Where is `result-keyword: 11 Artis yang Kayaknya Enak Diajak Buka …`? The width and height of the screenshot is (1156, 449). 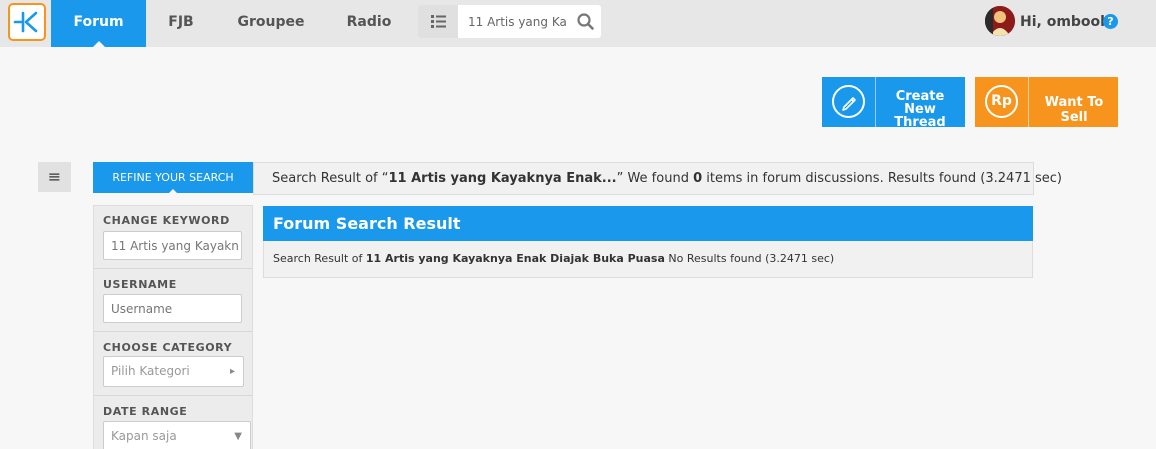
result-keyword: 11 Artis yang Kayaknya Enak Diajak Buka … is located at coordinates (515, 258).